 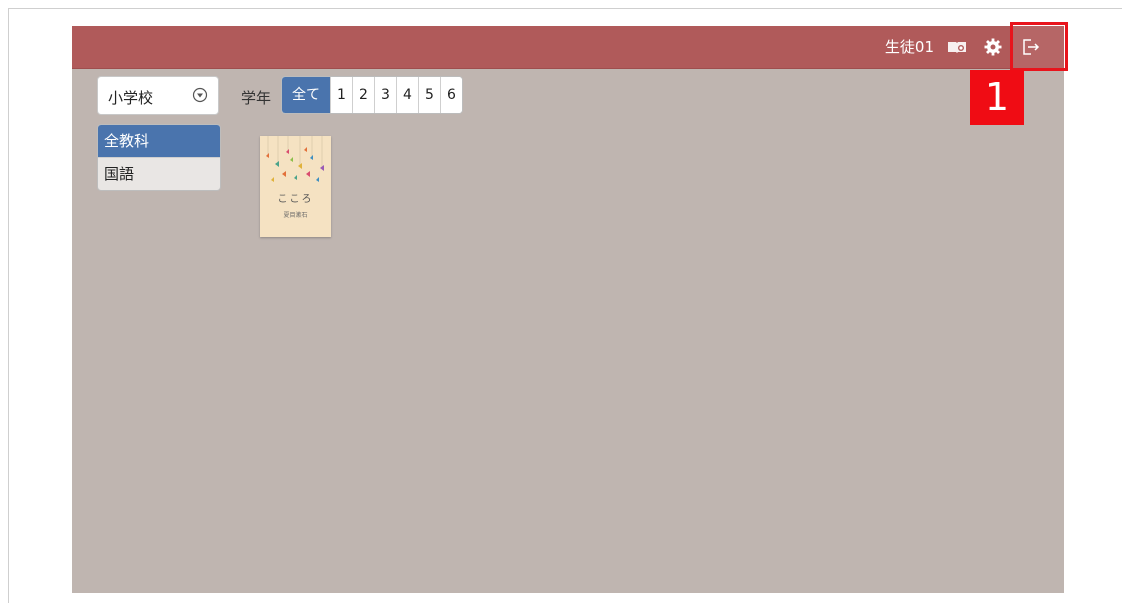 I want to click on grade-2-button: 2, so click(x=363, y=95).